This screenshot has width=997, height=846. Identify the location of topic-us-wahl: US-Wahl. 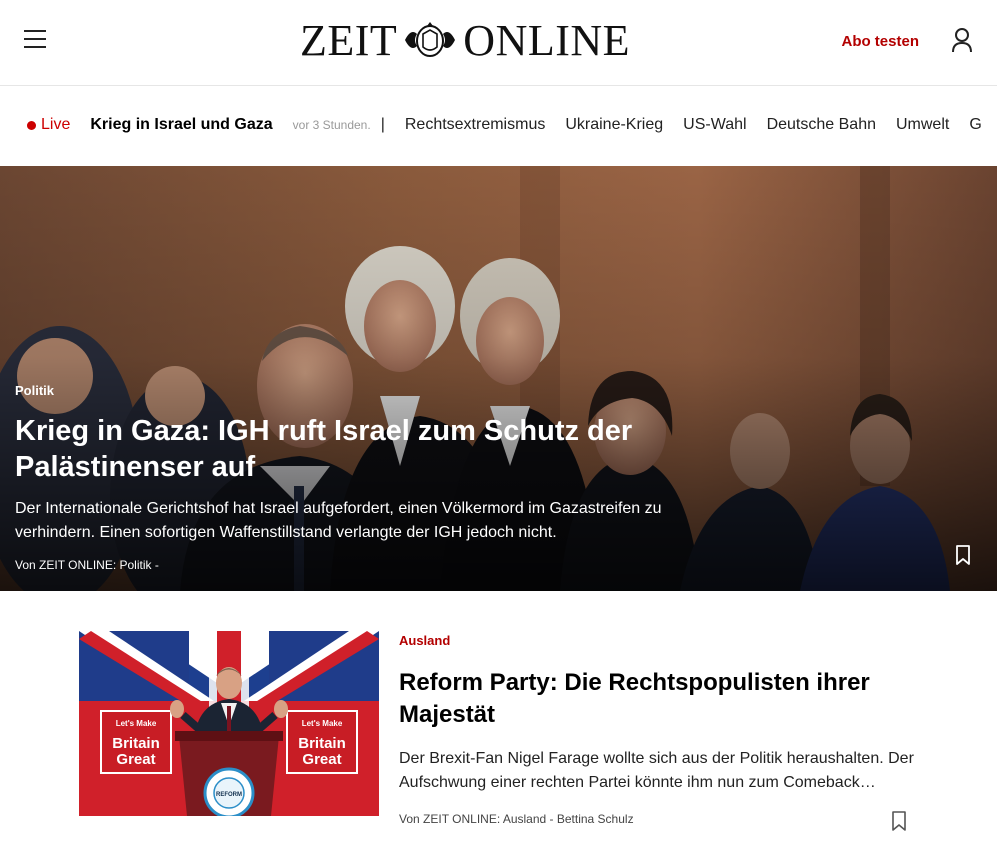
(714, 125).